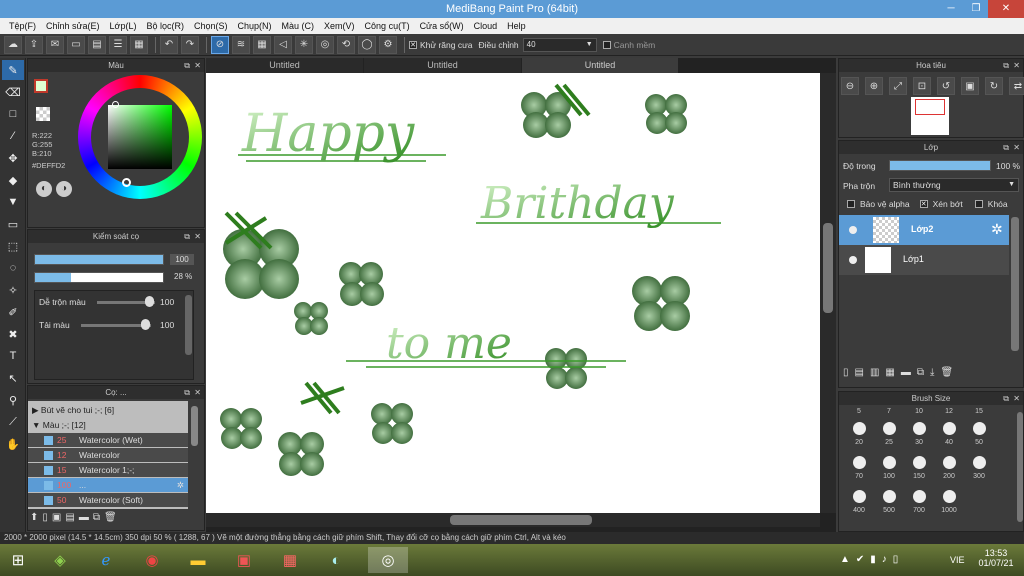  Describe the element at coordinates (108, 425) in the screenshot. I see `brush-group: ▼ Màu ;-; [12]` at that location.